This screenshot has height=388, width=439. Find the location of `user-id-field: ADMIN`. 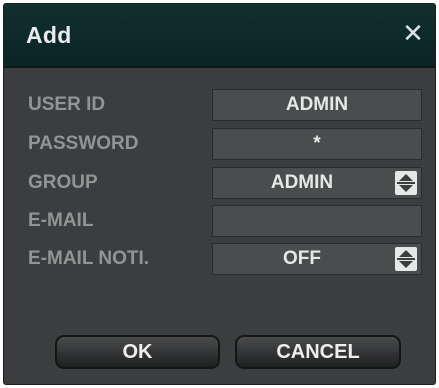

user-id-field: ADMIN is located at coordinates (317, 105).